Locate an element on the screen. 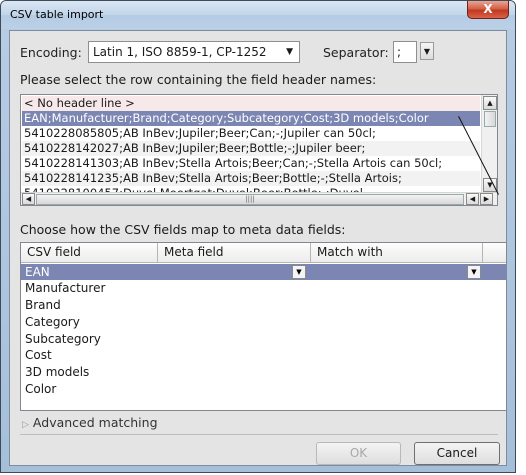 This screenshot has width=526, height=475. advanced-matching-toggle: ▷ Advanced matching is located at coordinates (90, 422).